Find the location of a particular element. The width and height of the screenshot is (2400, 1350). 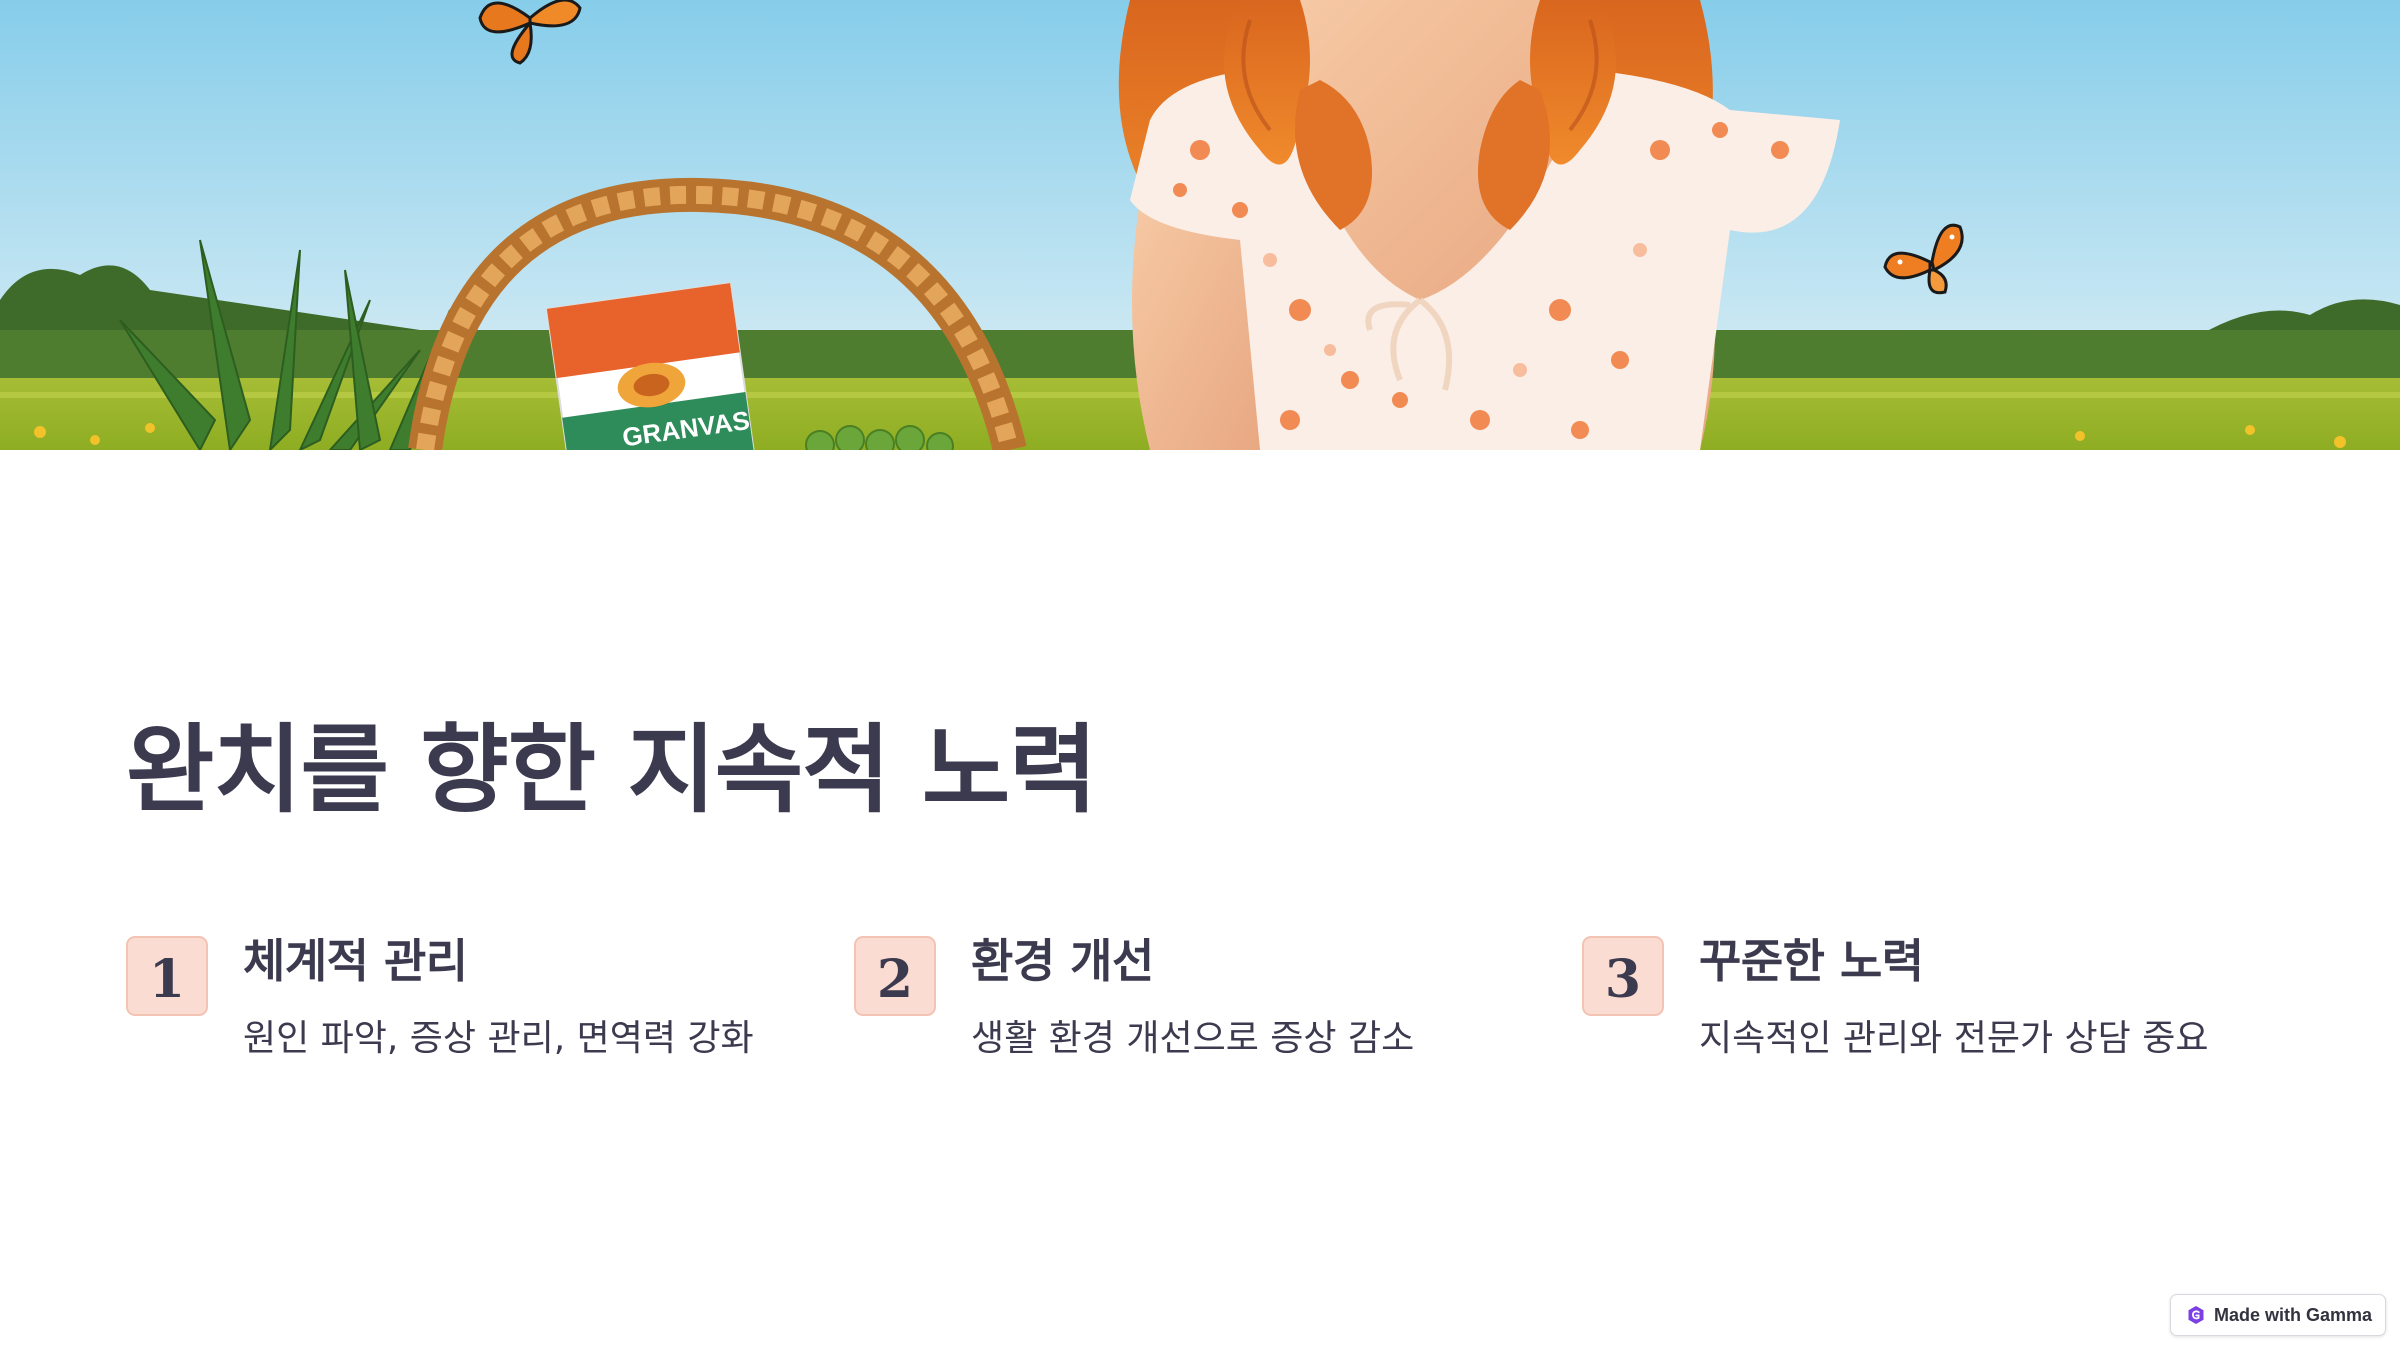

step-item: 2 환경 개선 생활 환경 개선으로 증상 감소 is located at coordinates (1204, 1005).